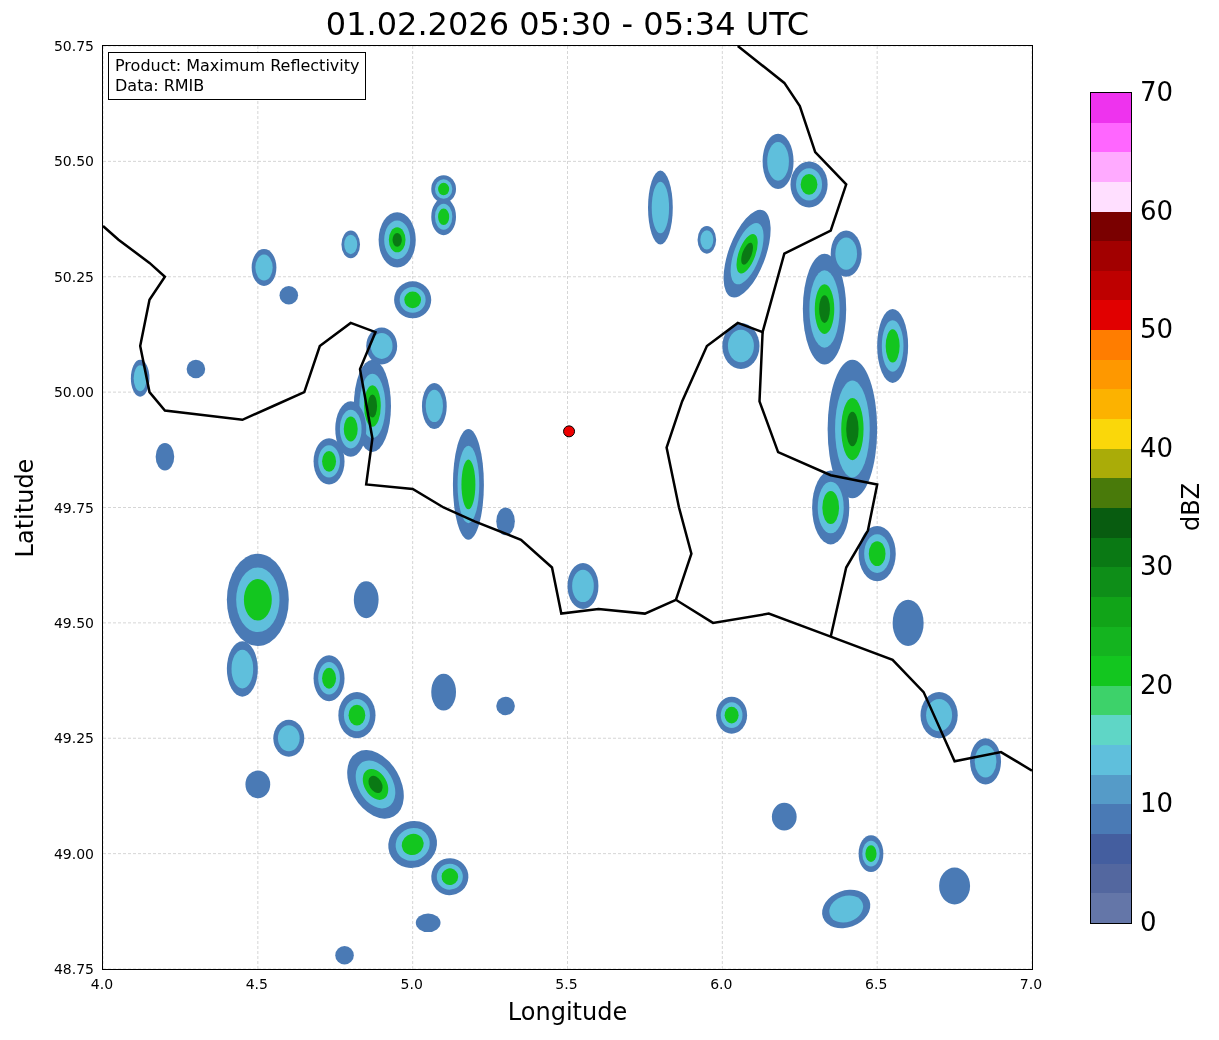  Describe the element at coordinates (1157, 92) in the screenshot. I see `colorbar-tick-label: 70` at that location.